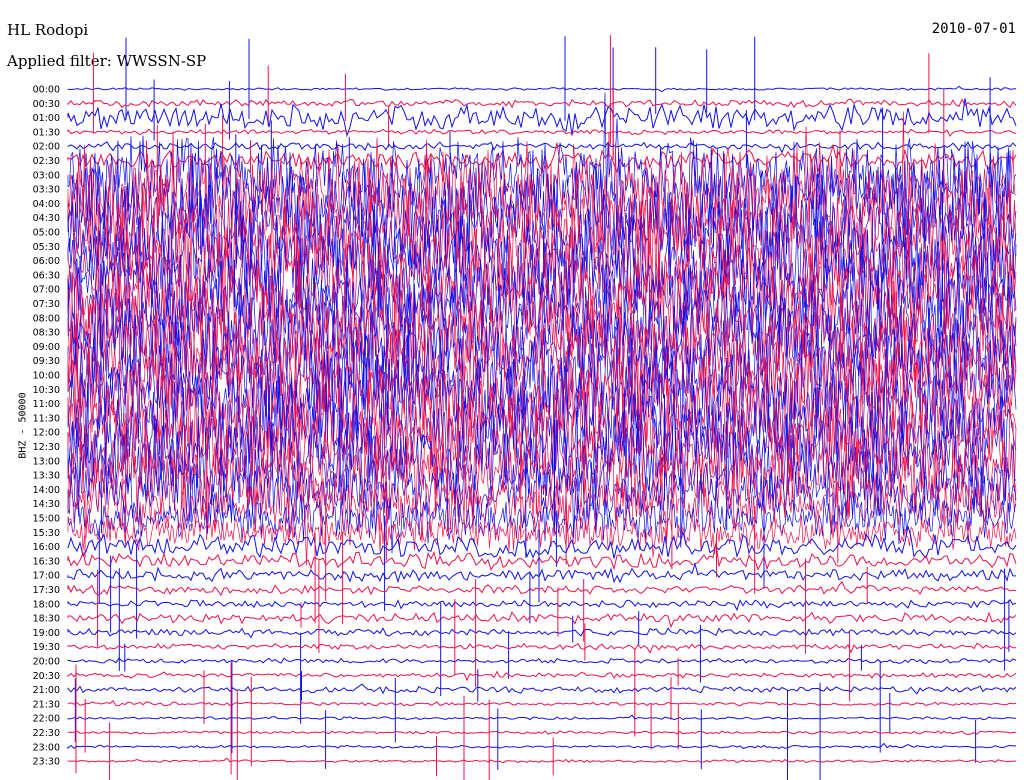  I want to click on row-time-label: 08:00, so click(46, 318).